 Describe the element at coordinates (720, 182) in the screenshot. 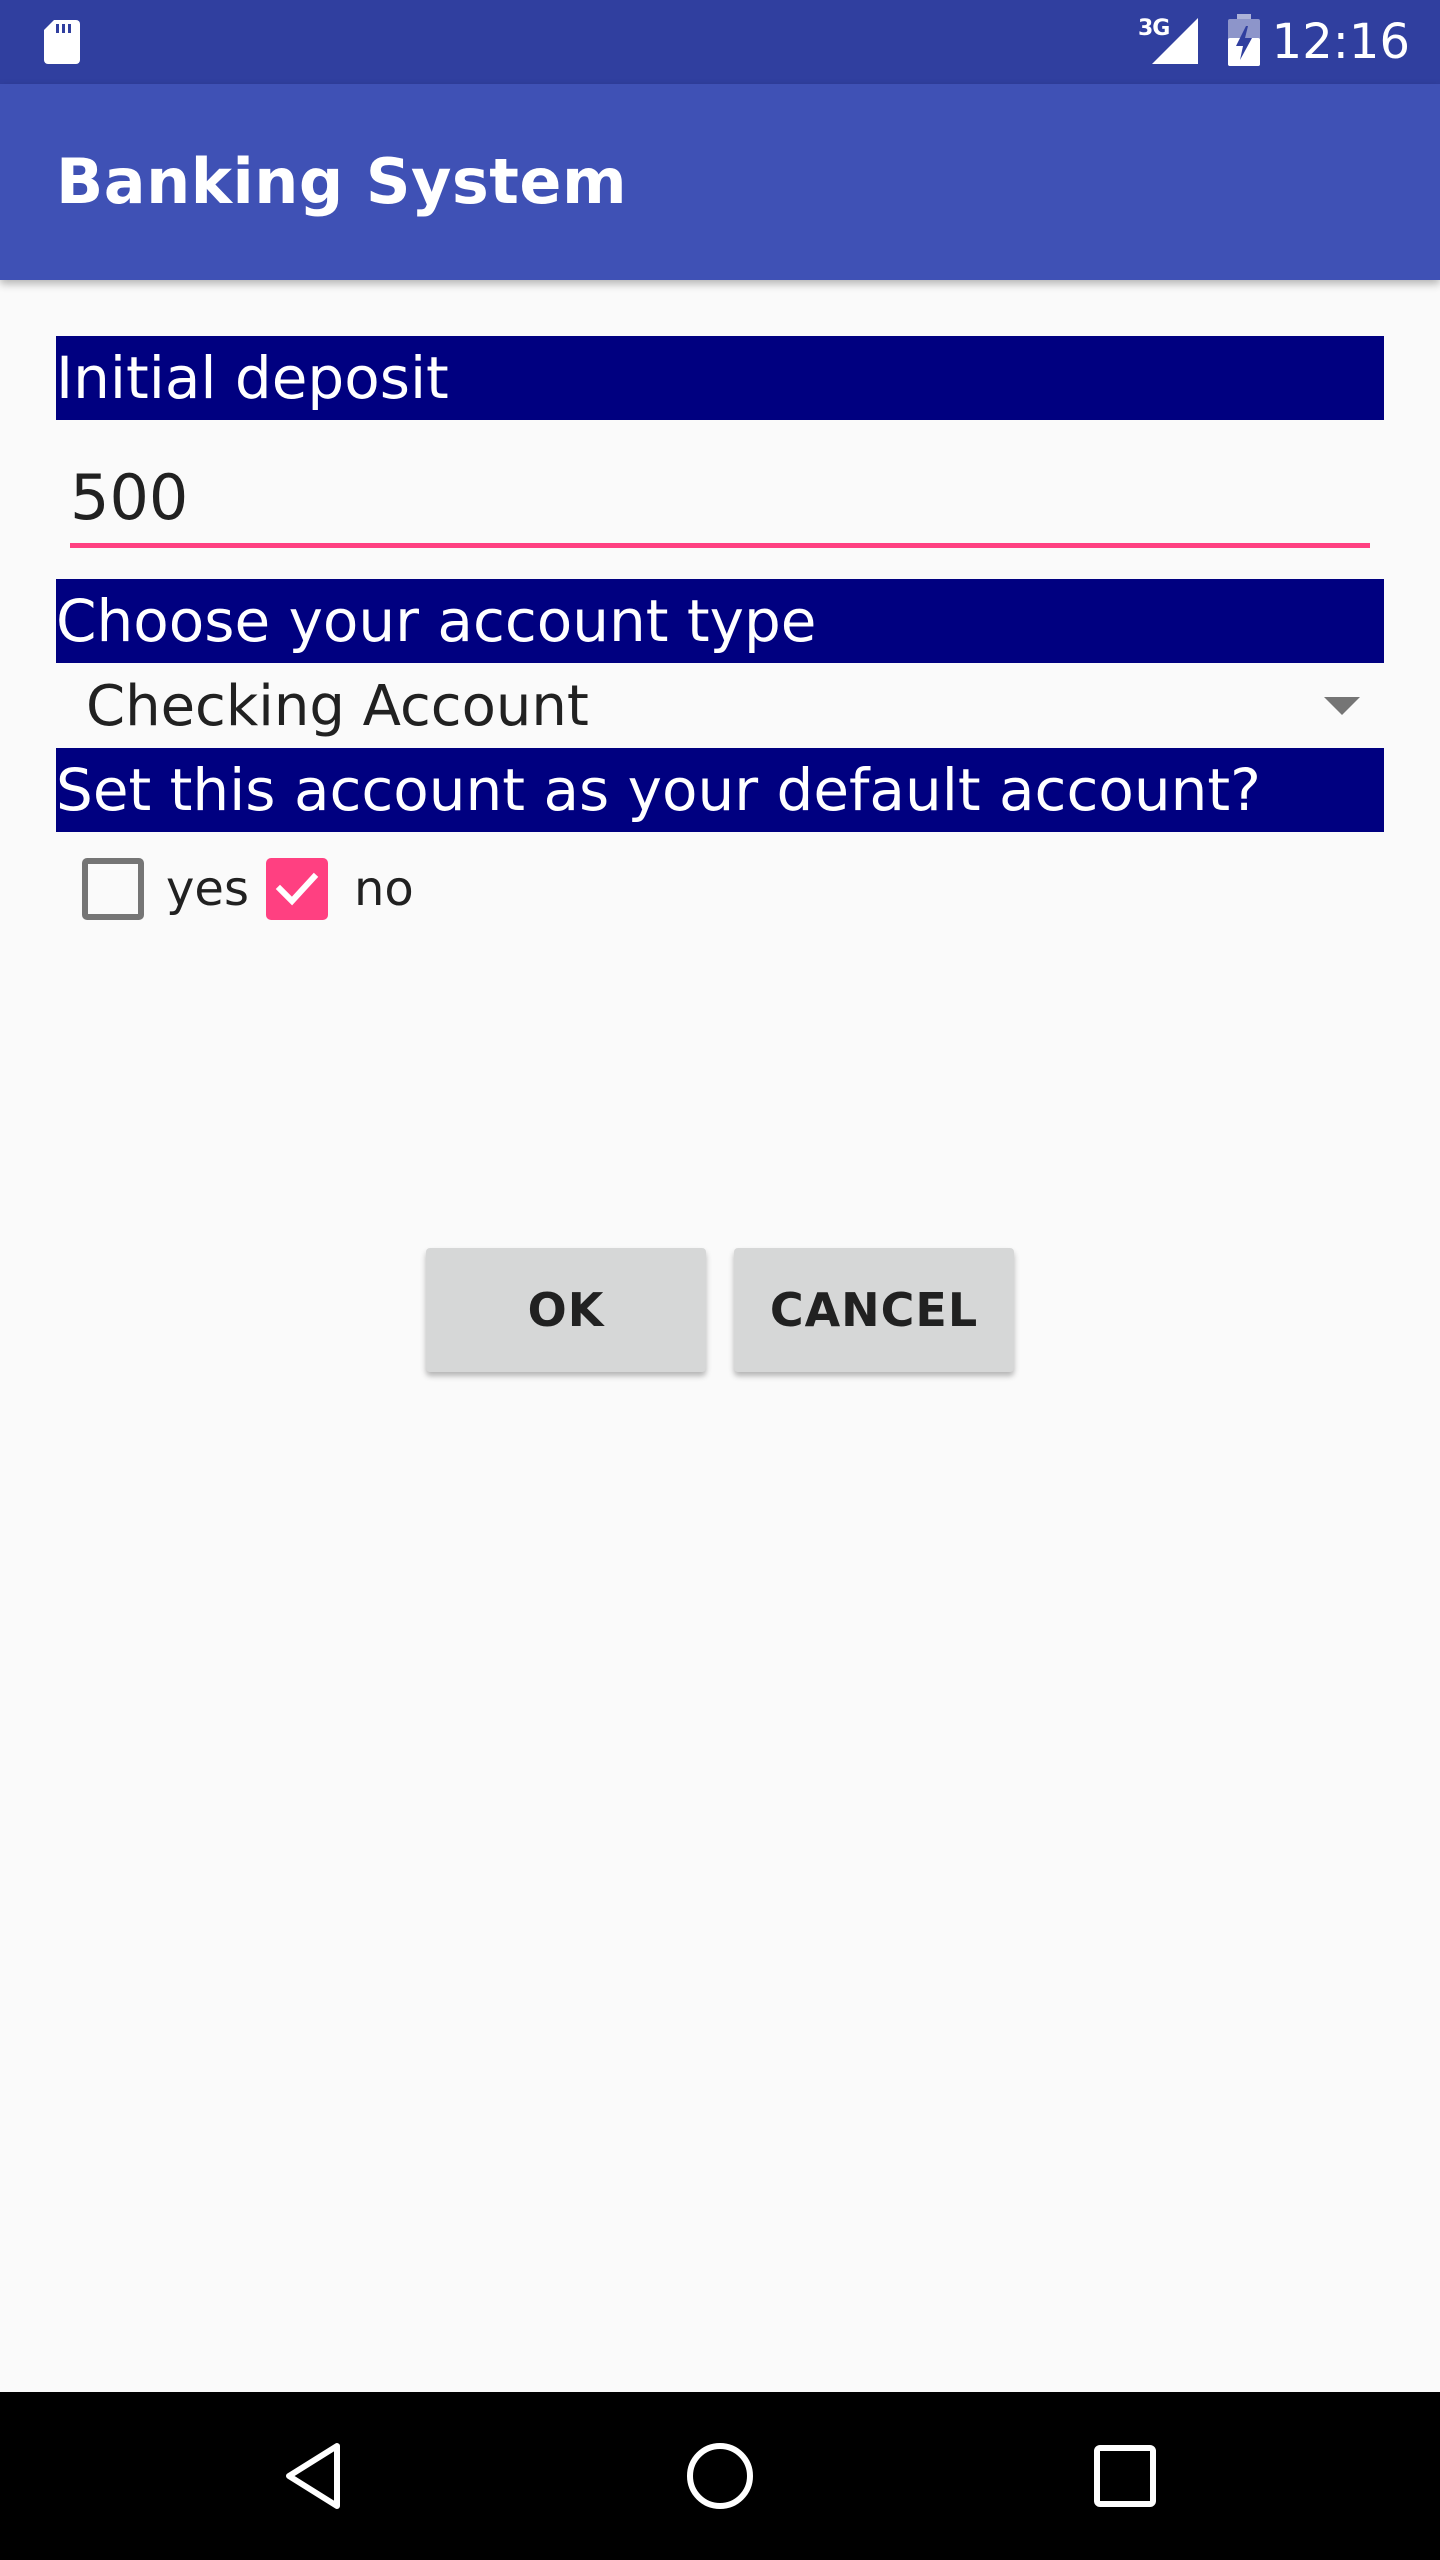

I see `app-bar: Banking System` at that location.